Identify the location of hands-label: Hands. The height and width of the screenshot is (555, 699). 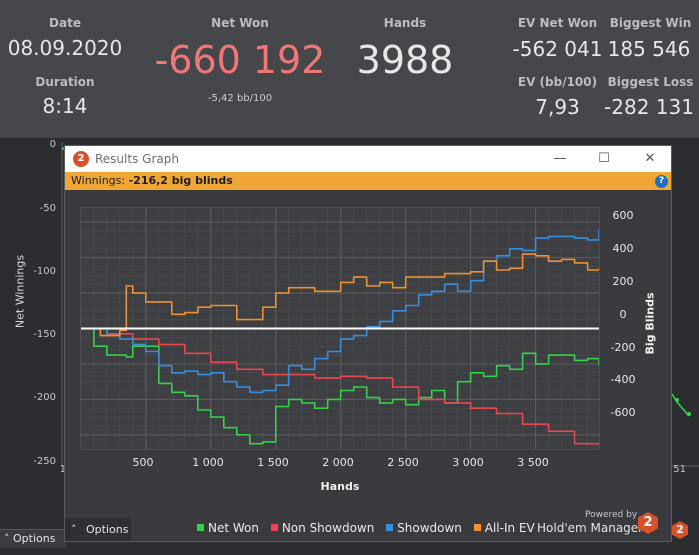
(405, 23).